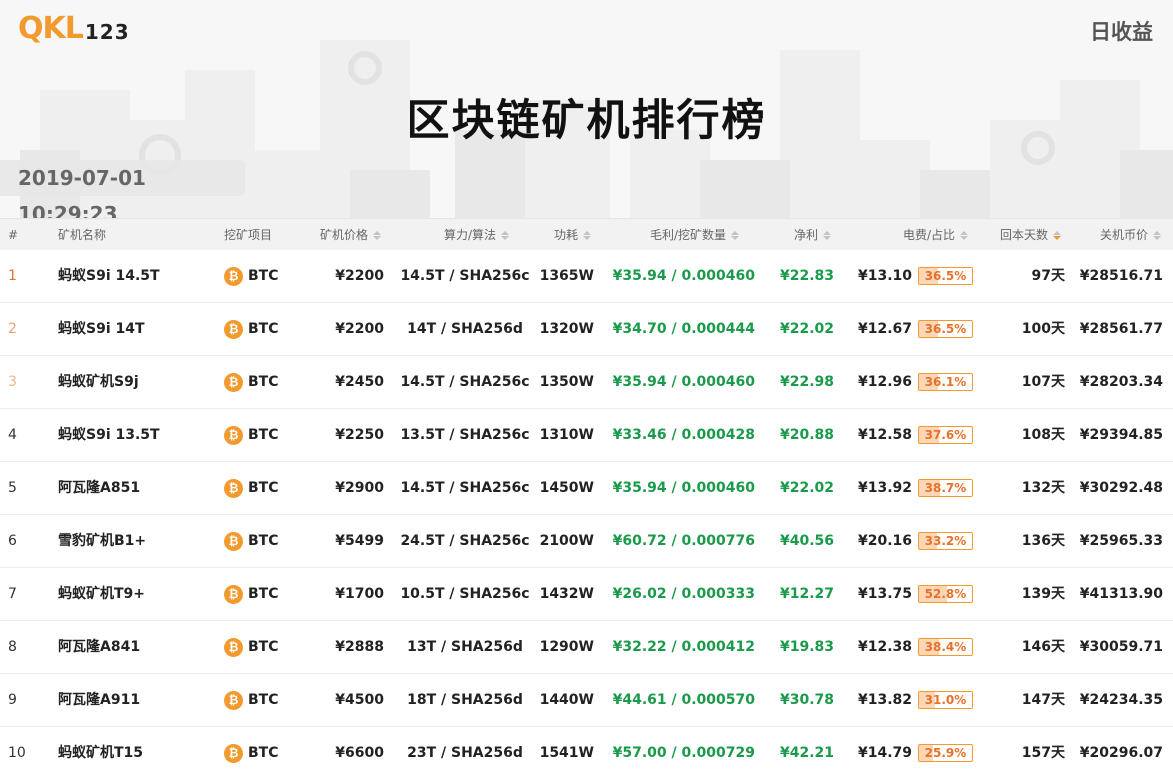  Describe the element at coordinates (884, 435) in the screenshot. I see `electricity-cost: ¥12.58` at that location.